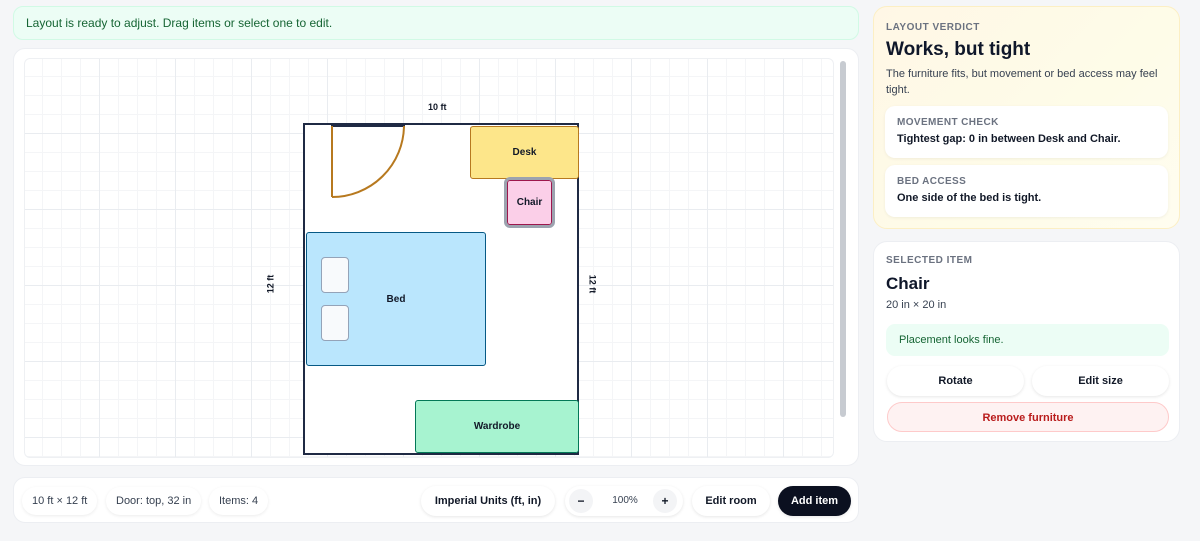 The image size is (1200, 541). Describe the element at coordinates (814, 501) in the screenshot. I see `add-item-button: Add item` at that location.